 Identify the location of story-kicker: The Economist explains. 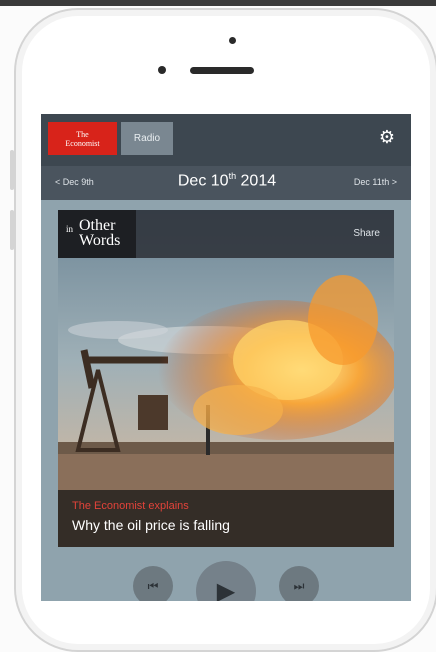
(130, 506).